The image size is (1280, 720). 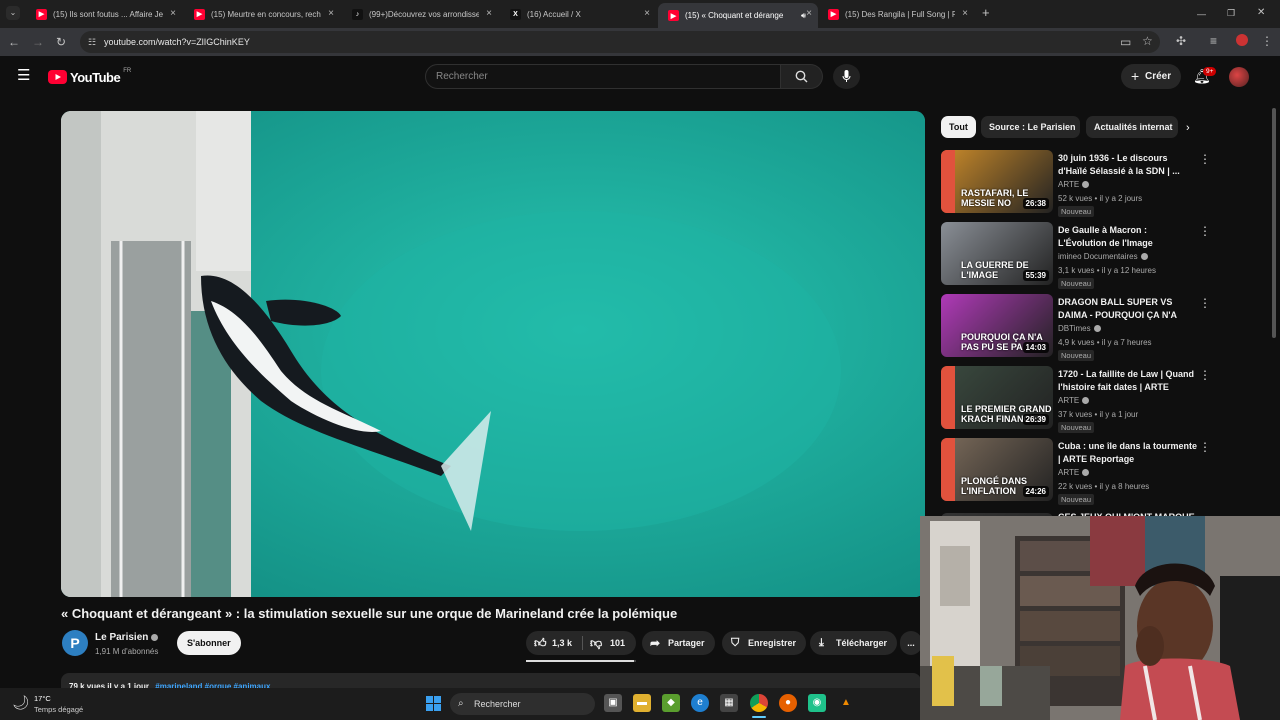 I want to click on share-button: ➦ Partager, so click(x=678, y=643).